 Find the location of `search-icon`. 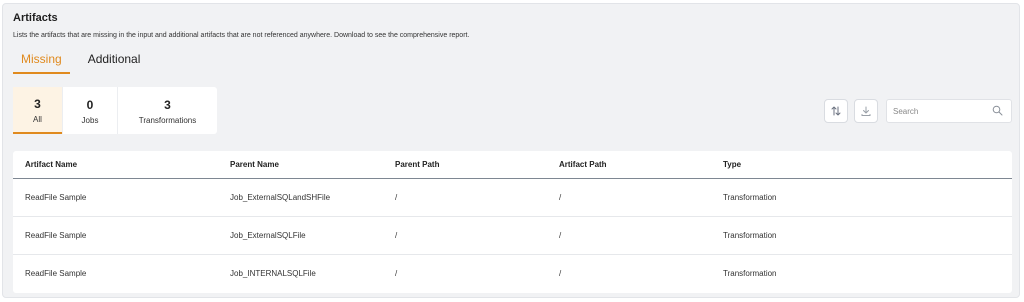

search-icon is located at coordinates (997, 110).